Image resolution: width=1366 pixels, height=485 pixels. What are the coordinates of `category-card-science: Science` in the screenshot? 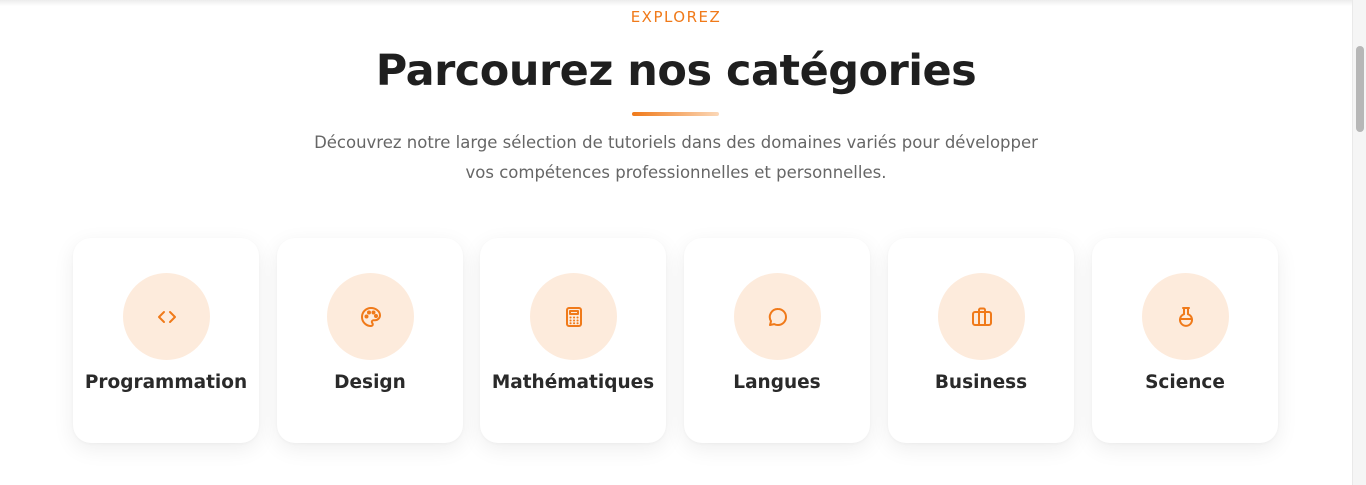 It's located at (1185, 340).